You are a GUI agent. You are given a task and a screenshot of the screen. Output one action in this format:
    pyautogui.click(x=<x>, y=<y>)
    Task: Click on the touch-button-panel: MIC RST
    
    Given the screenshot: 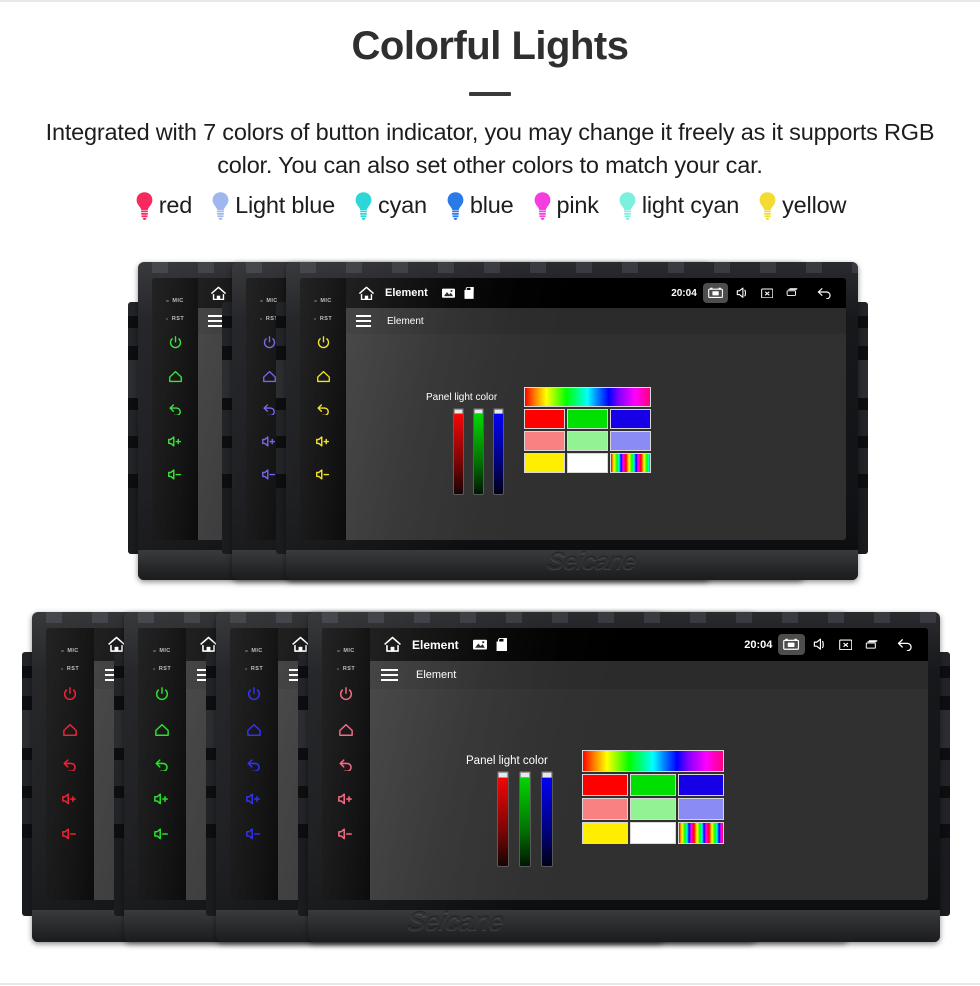 What is the action you would take?
    pyautogui.click(x=346, y=764)
    